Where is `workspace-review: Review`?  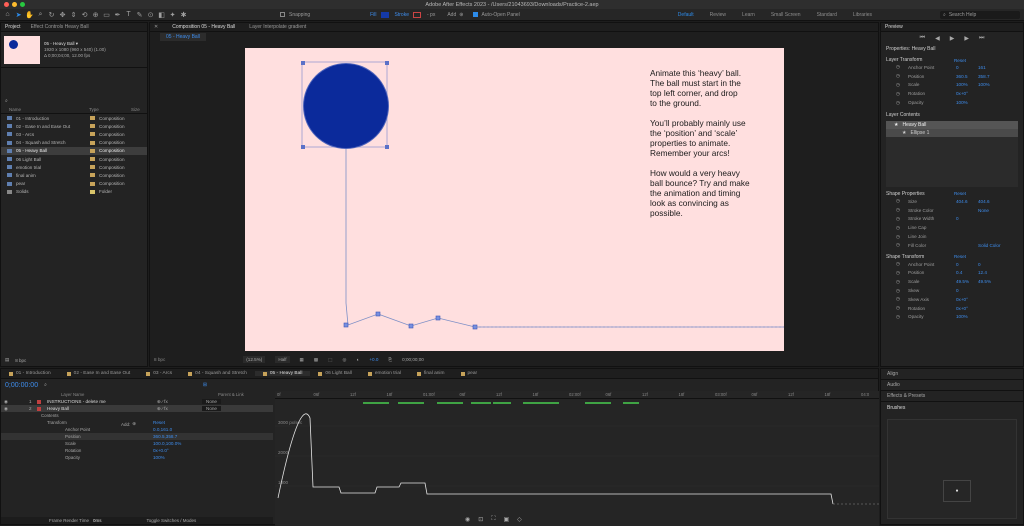
workspace-review: Review is located at coordinates (718, 15).